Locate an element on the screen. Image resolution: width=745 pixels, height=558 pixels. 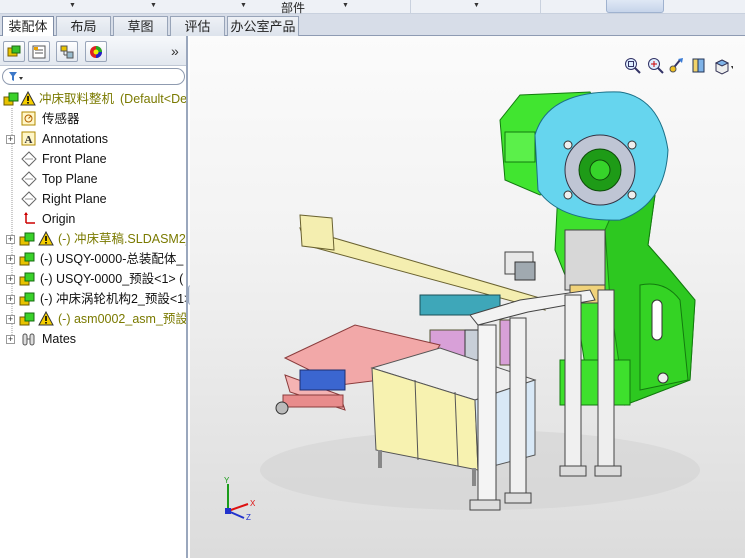
tree-item-component: + (-) asm0002_asm_预設 is located at coordinates (93, 319).